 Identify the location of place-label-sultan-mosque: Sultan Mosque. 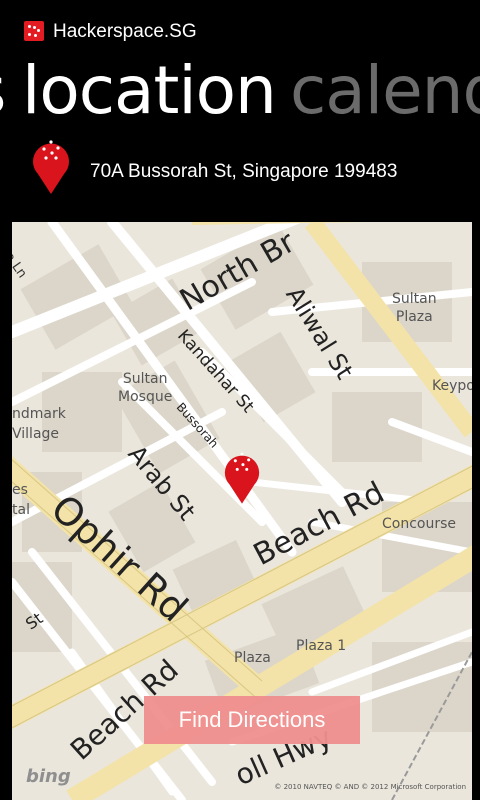
(145, 388).